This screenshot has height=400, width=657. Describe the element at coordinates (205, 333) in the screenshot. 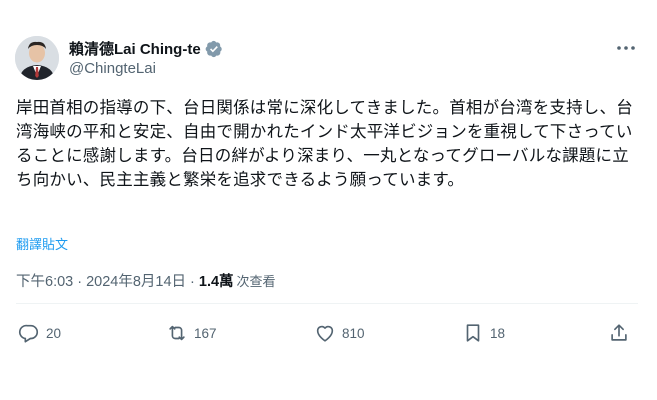

I see `retweet-count: 167` at that location.